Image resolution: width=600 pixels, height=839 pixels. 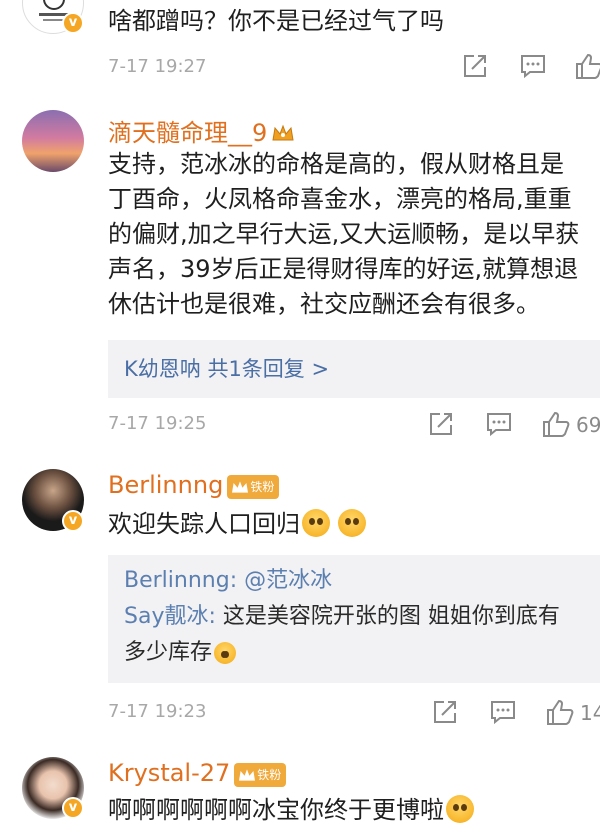 What do you see at coordinates (157, 711) in the screenshot?
I see `comment-time: 7-17 19:23` at bounding box center [157, 711].